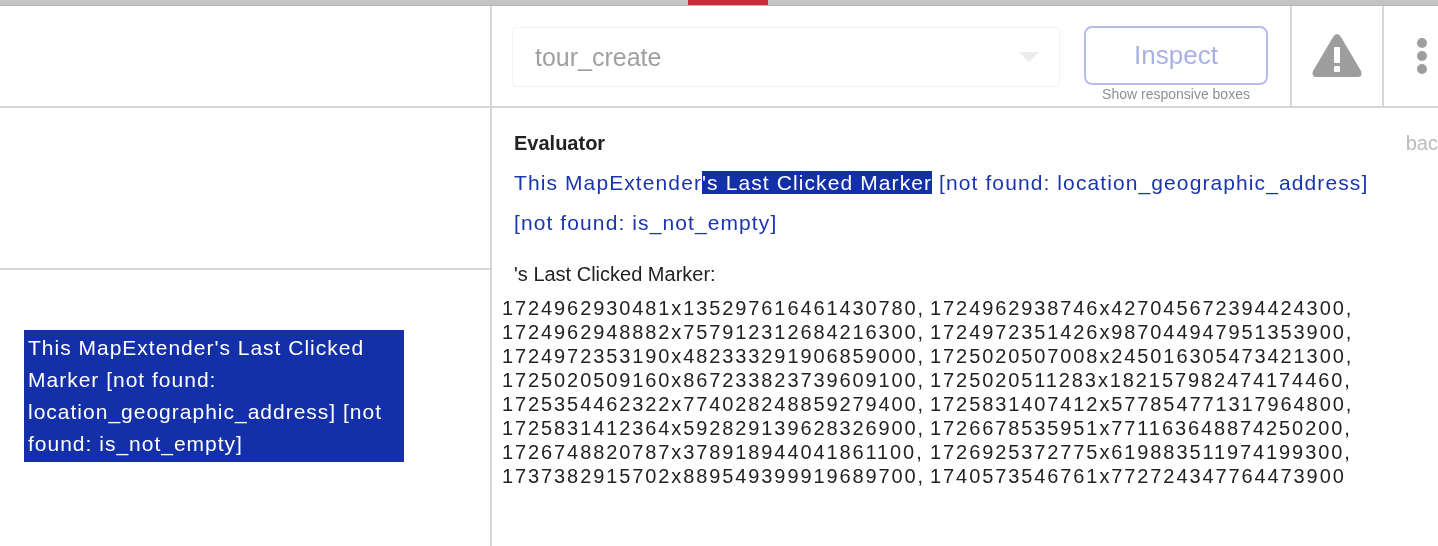 The width and height of the screenshot is (1438, 546). Describe the element at coordinates (714, 428) in the screenshot. I see `result-value: 1725831412364x592829139628326900,` at that location.